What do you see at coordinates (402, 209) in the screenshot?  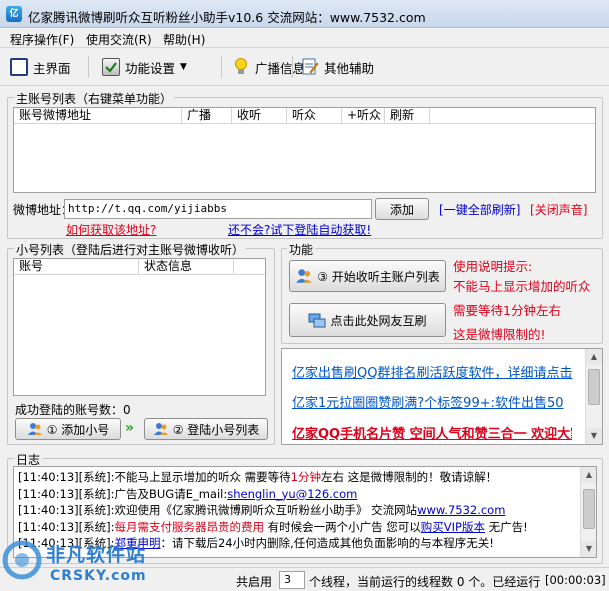 I see `add-main-account-button: 添加` at bounding box center [402, 209].